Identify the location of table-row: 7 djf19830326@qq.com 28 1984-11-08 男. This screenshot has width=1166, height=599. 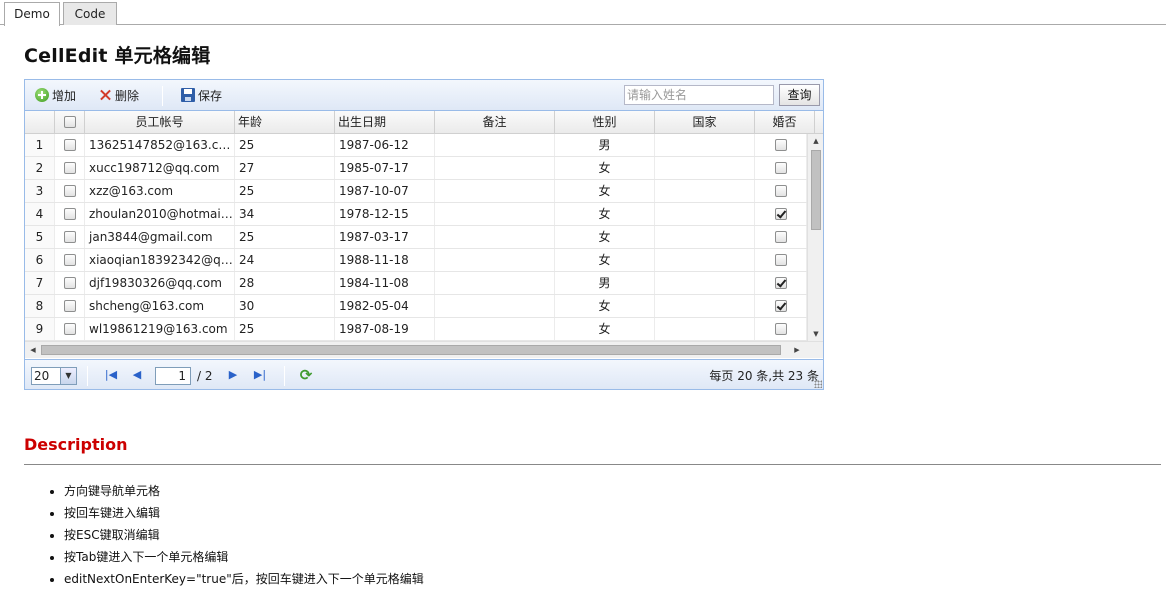
(416, 283).